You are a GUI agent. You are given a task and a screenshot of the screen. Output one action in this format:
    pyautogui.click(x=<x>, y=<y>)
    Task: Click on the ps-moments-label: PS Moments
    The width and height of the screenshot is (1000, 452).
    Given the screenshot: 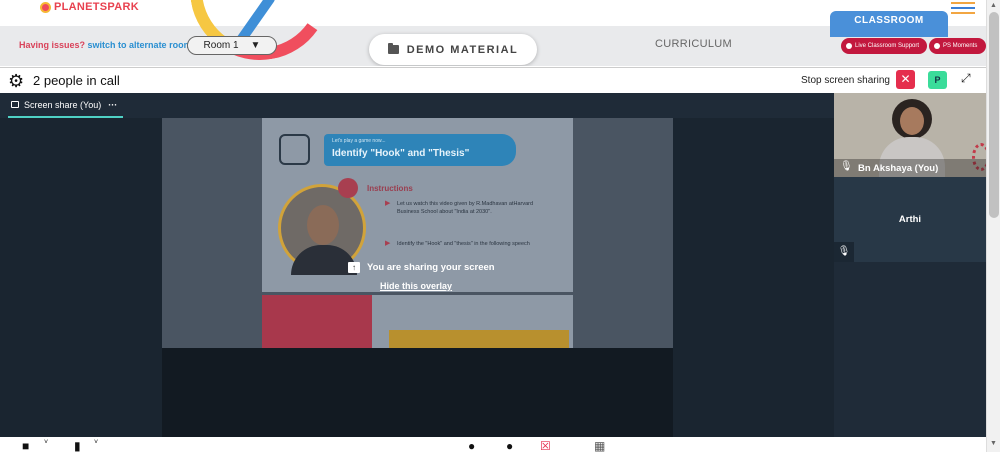 What is the action you would take?
    pyautogui.click(x=960, y=46)
    